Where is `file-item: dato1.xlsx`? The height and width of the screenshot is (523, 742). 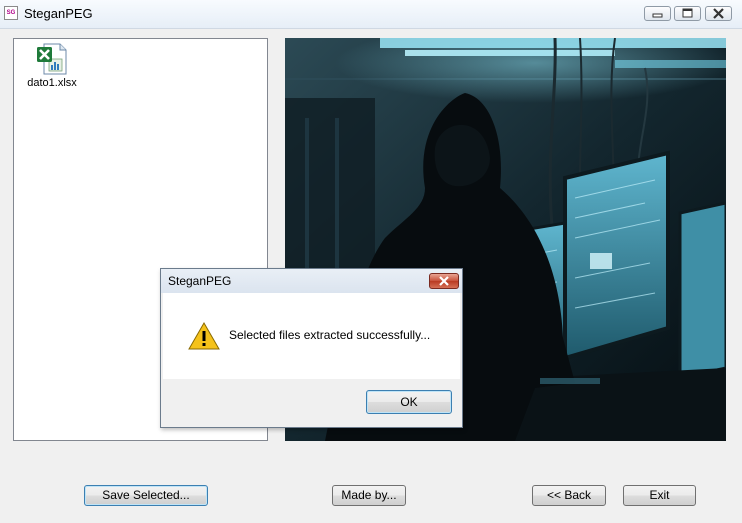
file-item: dato1.xlsx is located at coordinates (52, 66).